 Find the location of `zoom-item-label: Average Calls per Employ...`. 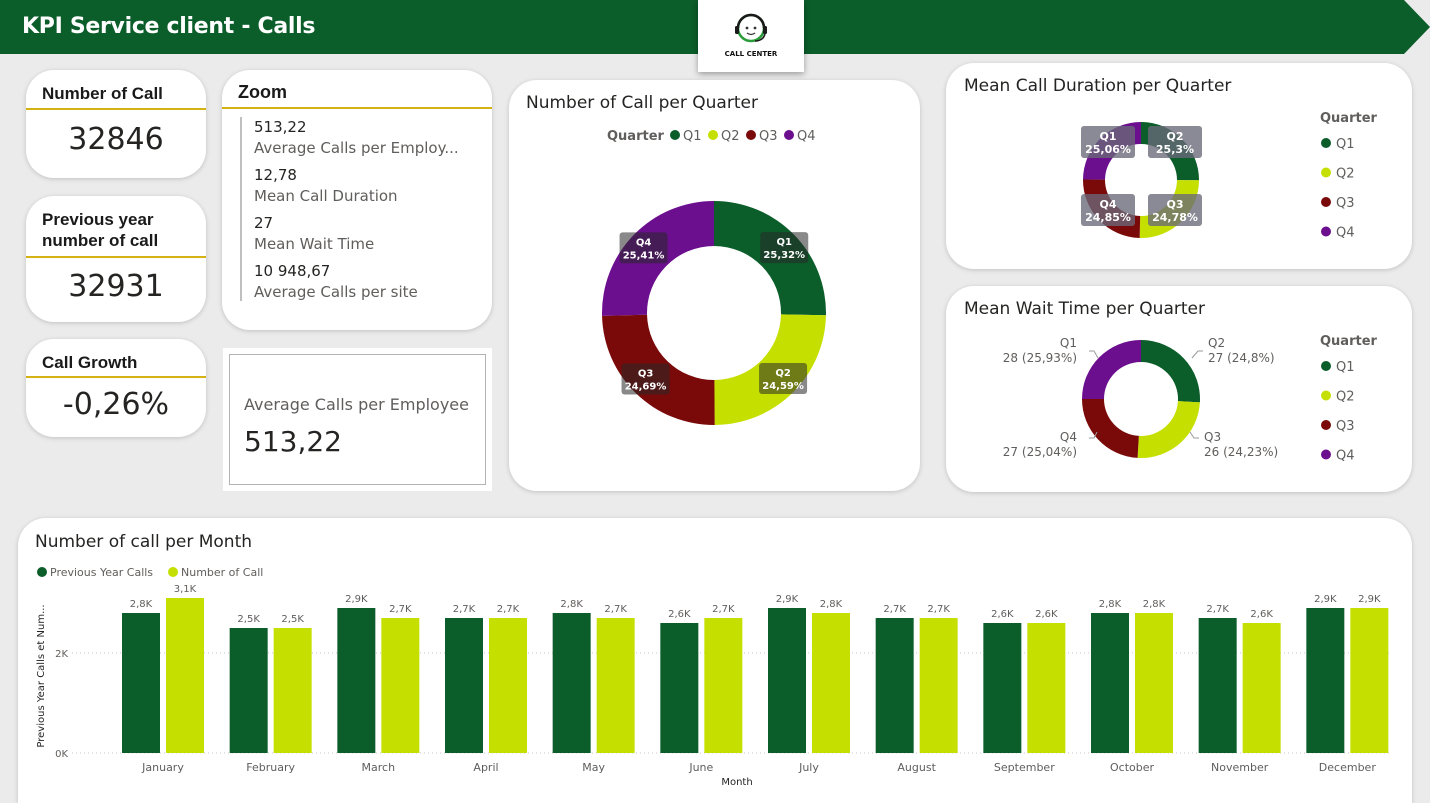

zoom-item-label: Average Calls per Employ... is located at coordinates (356, 148).